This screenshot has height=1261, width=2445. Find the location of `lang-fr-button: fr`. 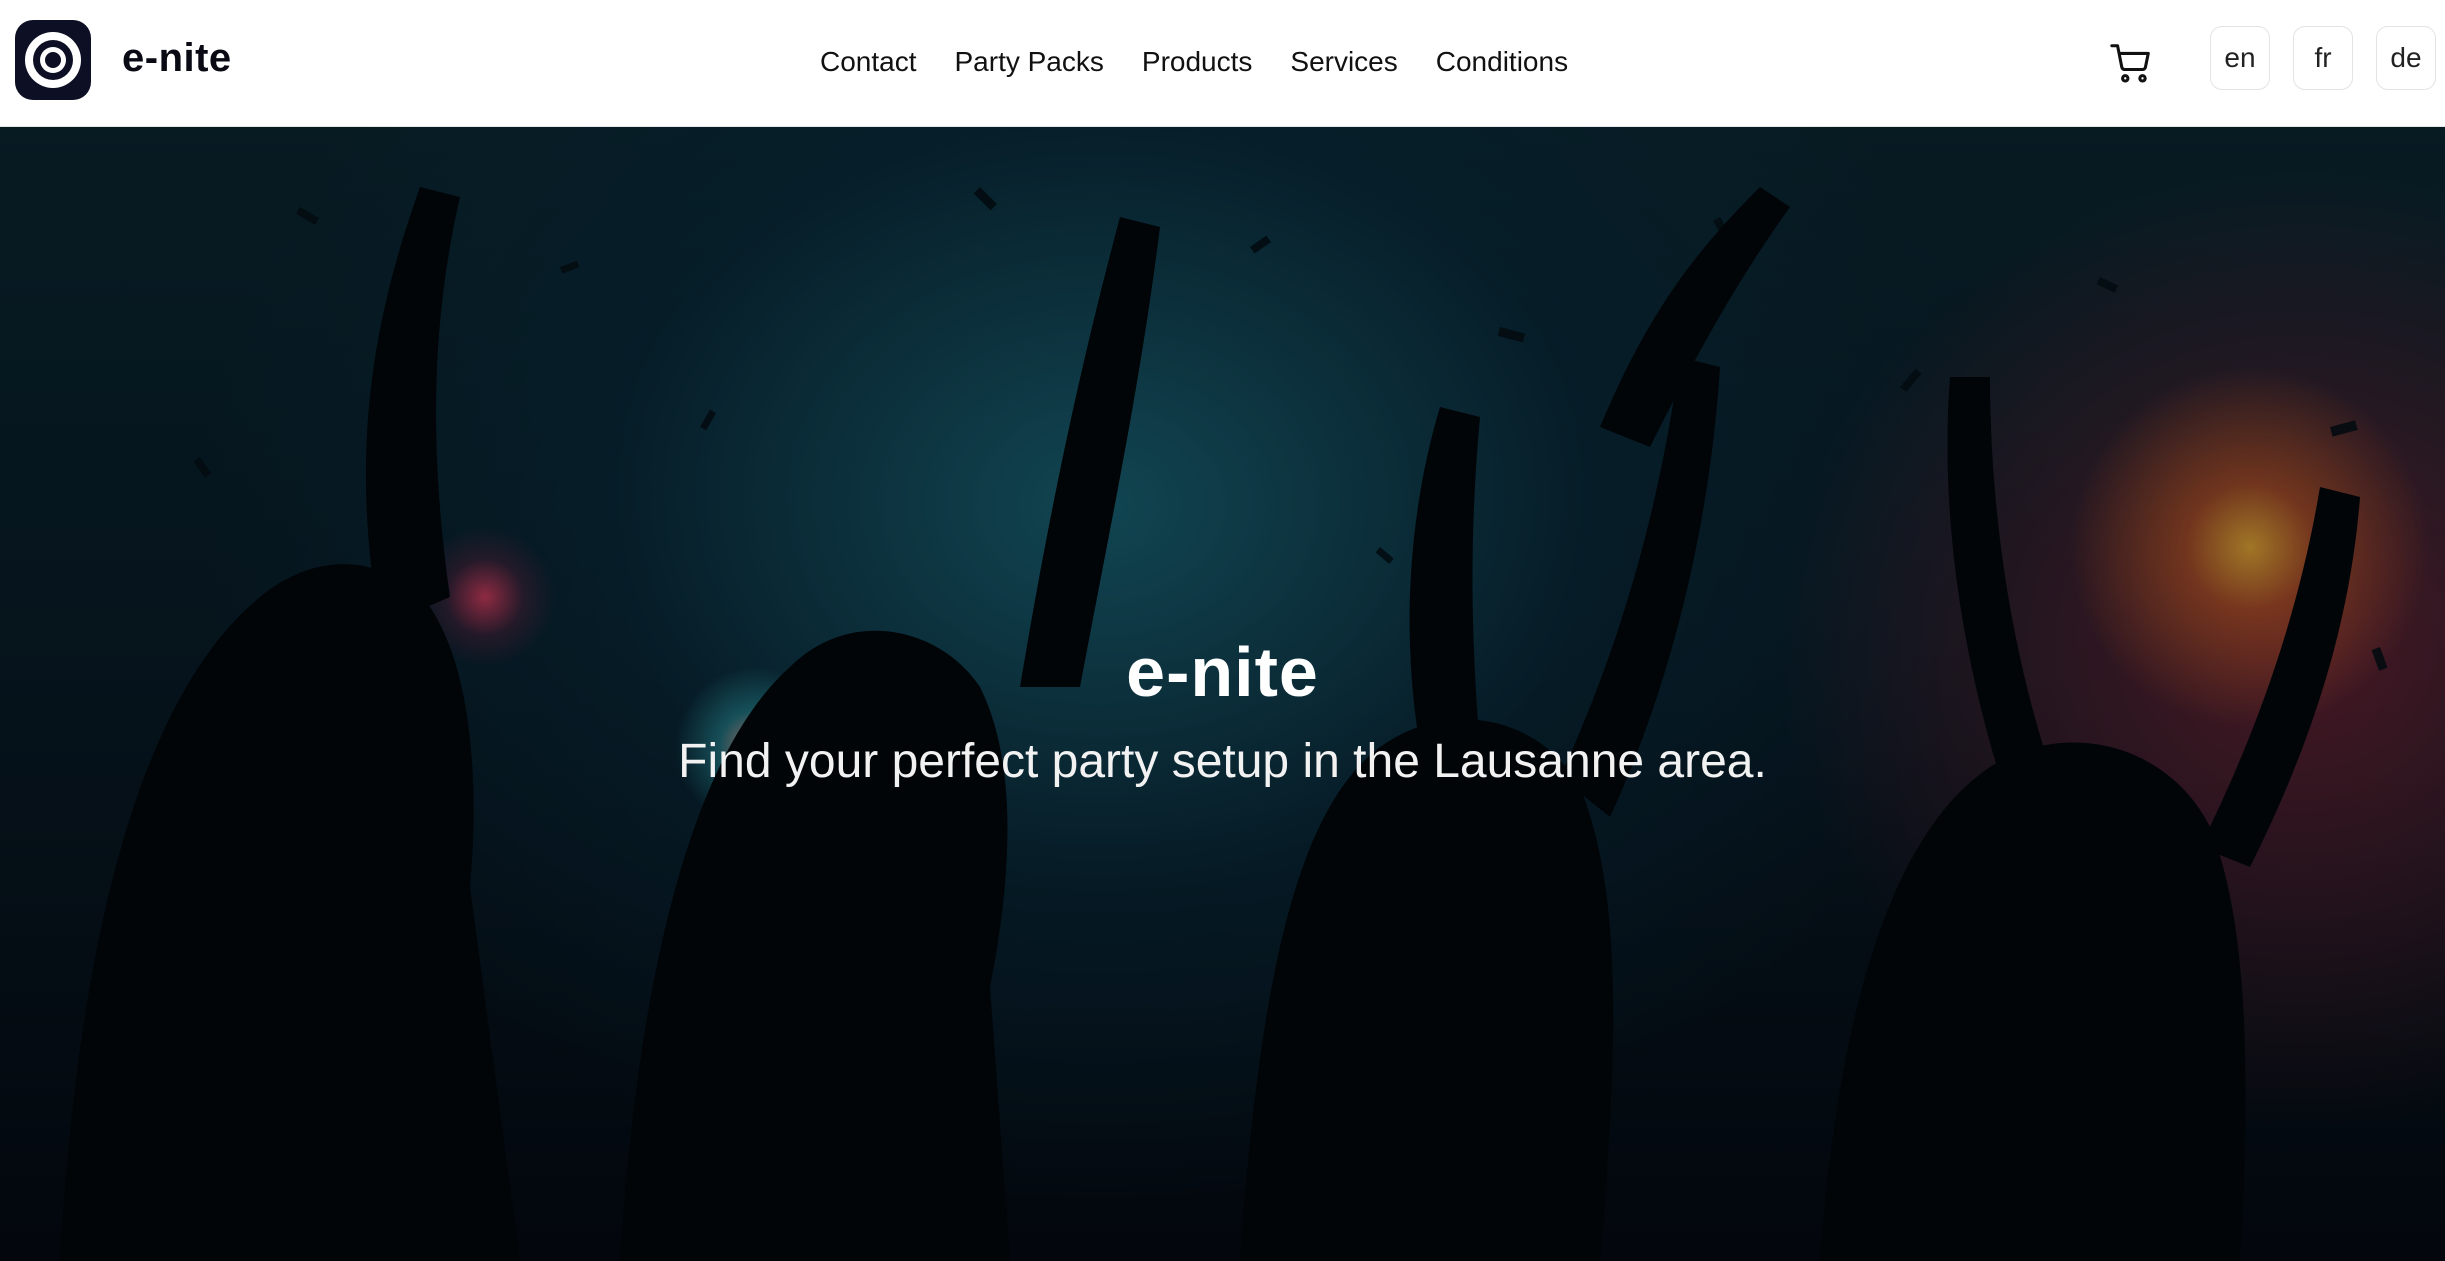

lang-fr-button: fr is located at coordinates (2323, 58).